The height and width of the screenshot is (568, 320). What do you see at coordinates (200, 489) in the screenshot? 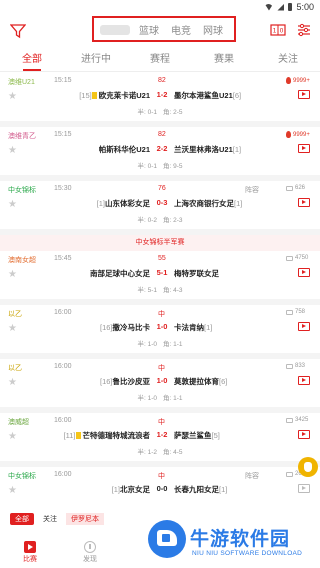
I see `away-team: 长春九阳女足[1]` at bounding box center [200, 489].